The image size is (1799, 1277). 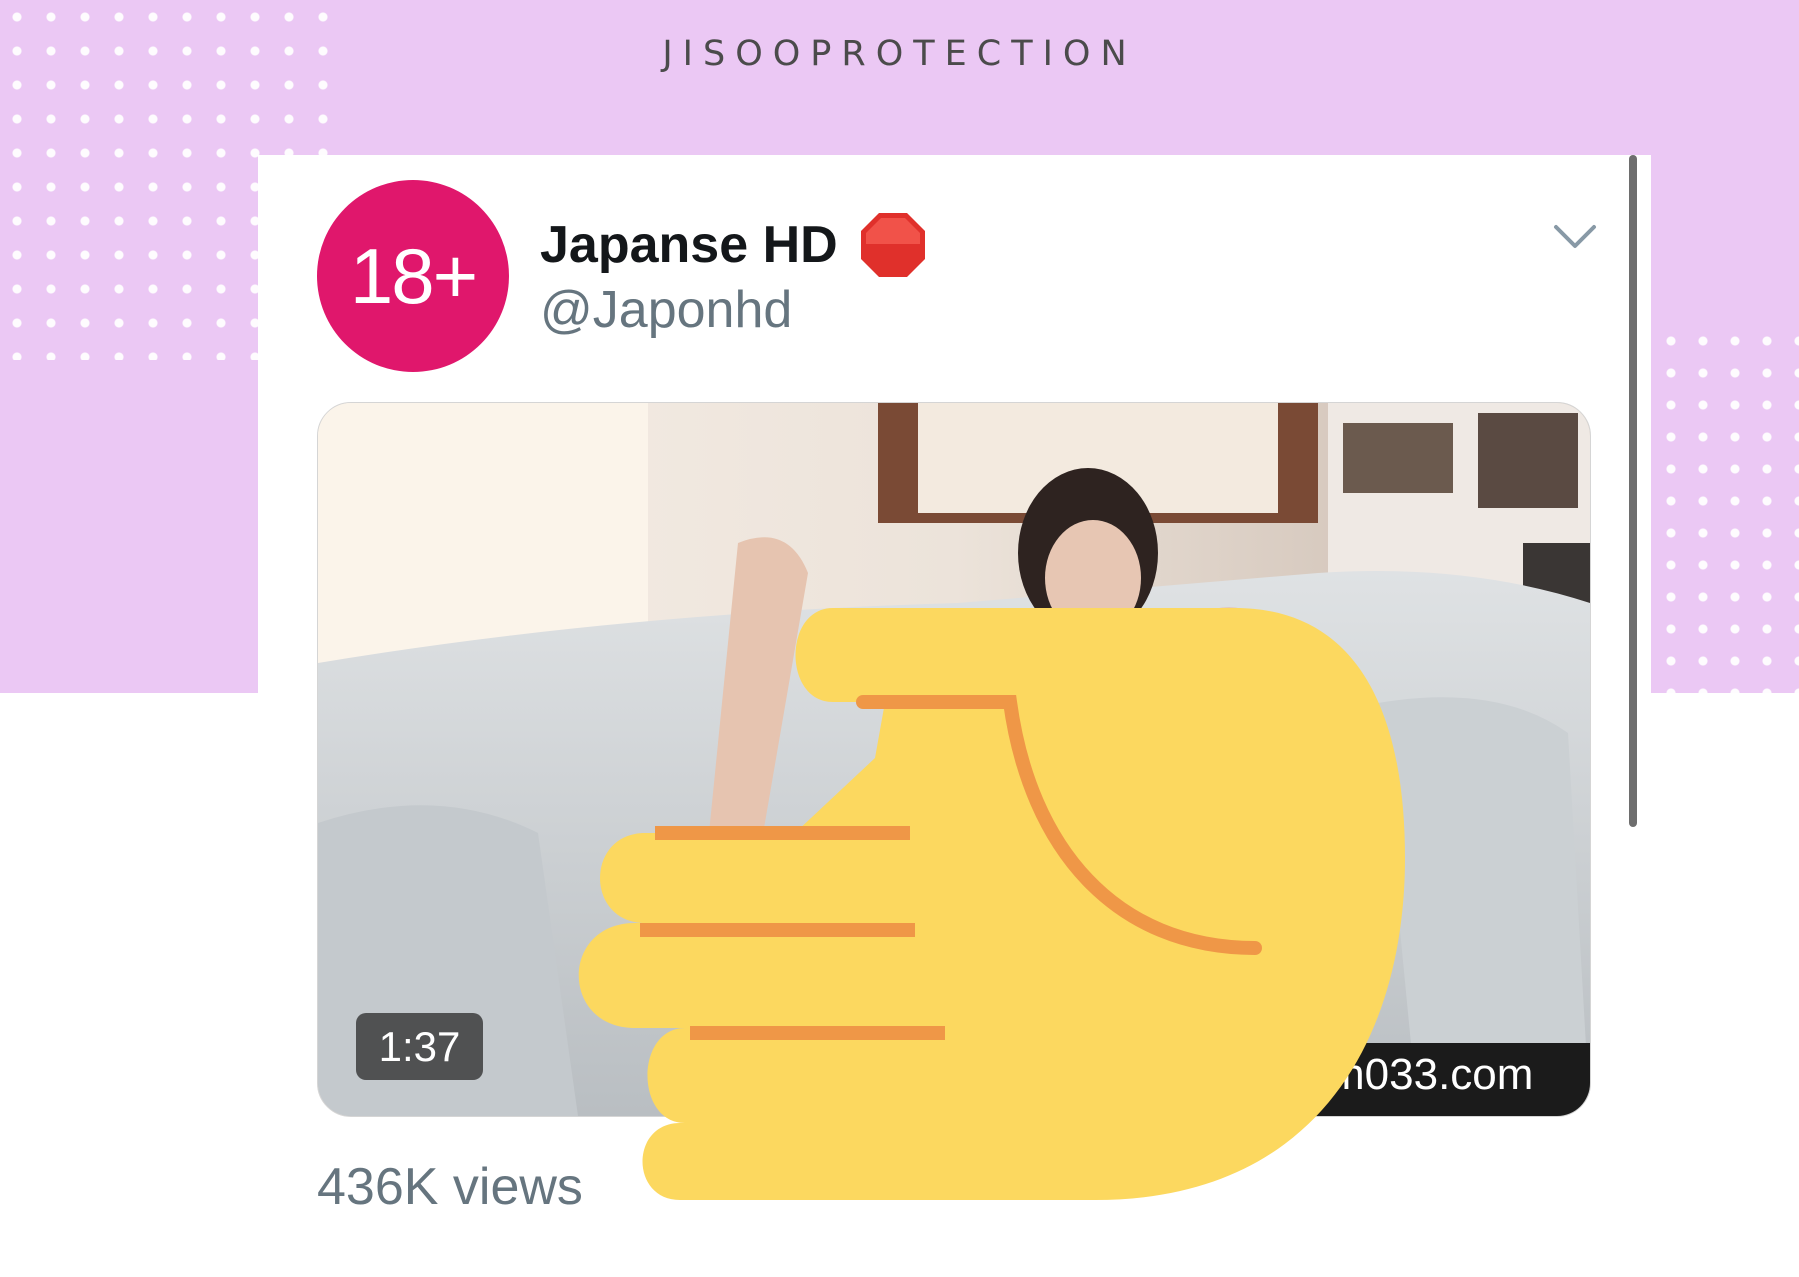 I want to click on video-duration: 1:37, so click(x=419, y=1046).